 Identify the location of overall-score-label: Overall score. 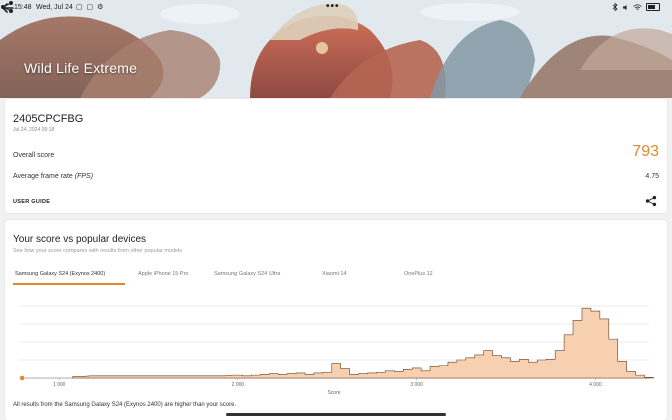
(34, 155).